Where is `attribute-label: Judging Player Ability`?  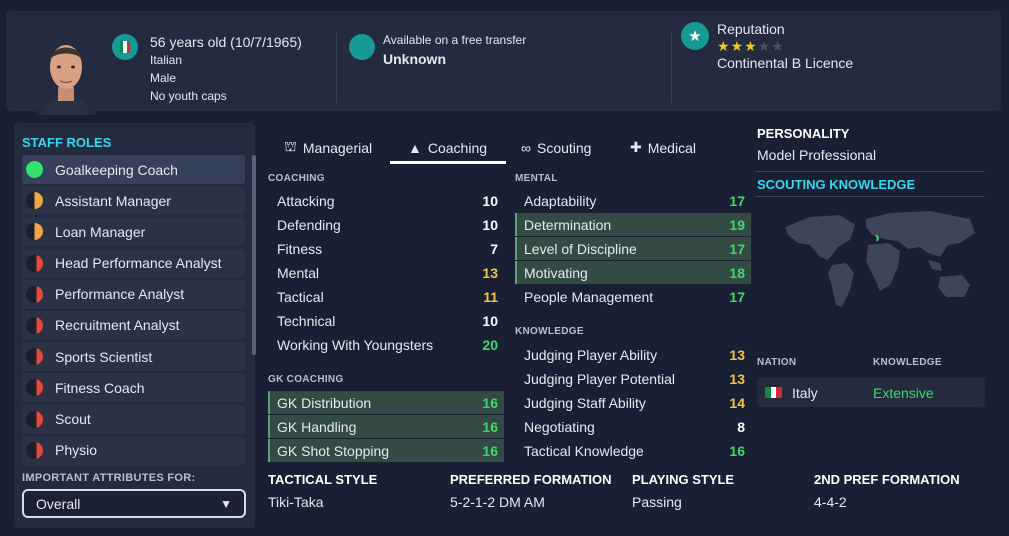 attribute-label: Judging Player Ability is located at coordinates (591, 354).